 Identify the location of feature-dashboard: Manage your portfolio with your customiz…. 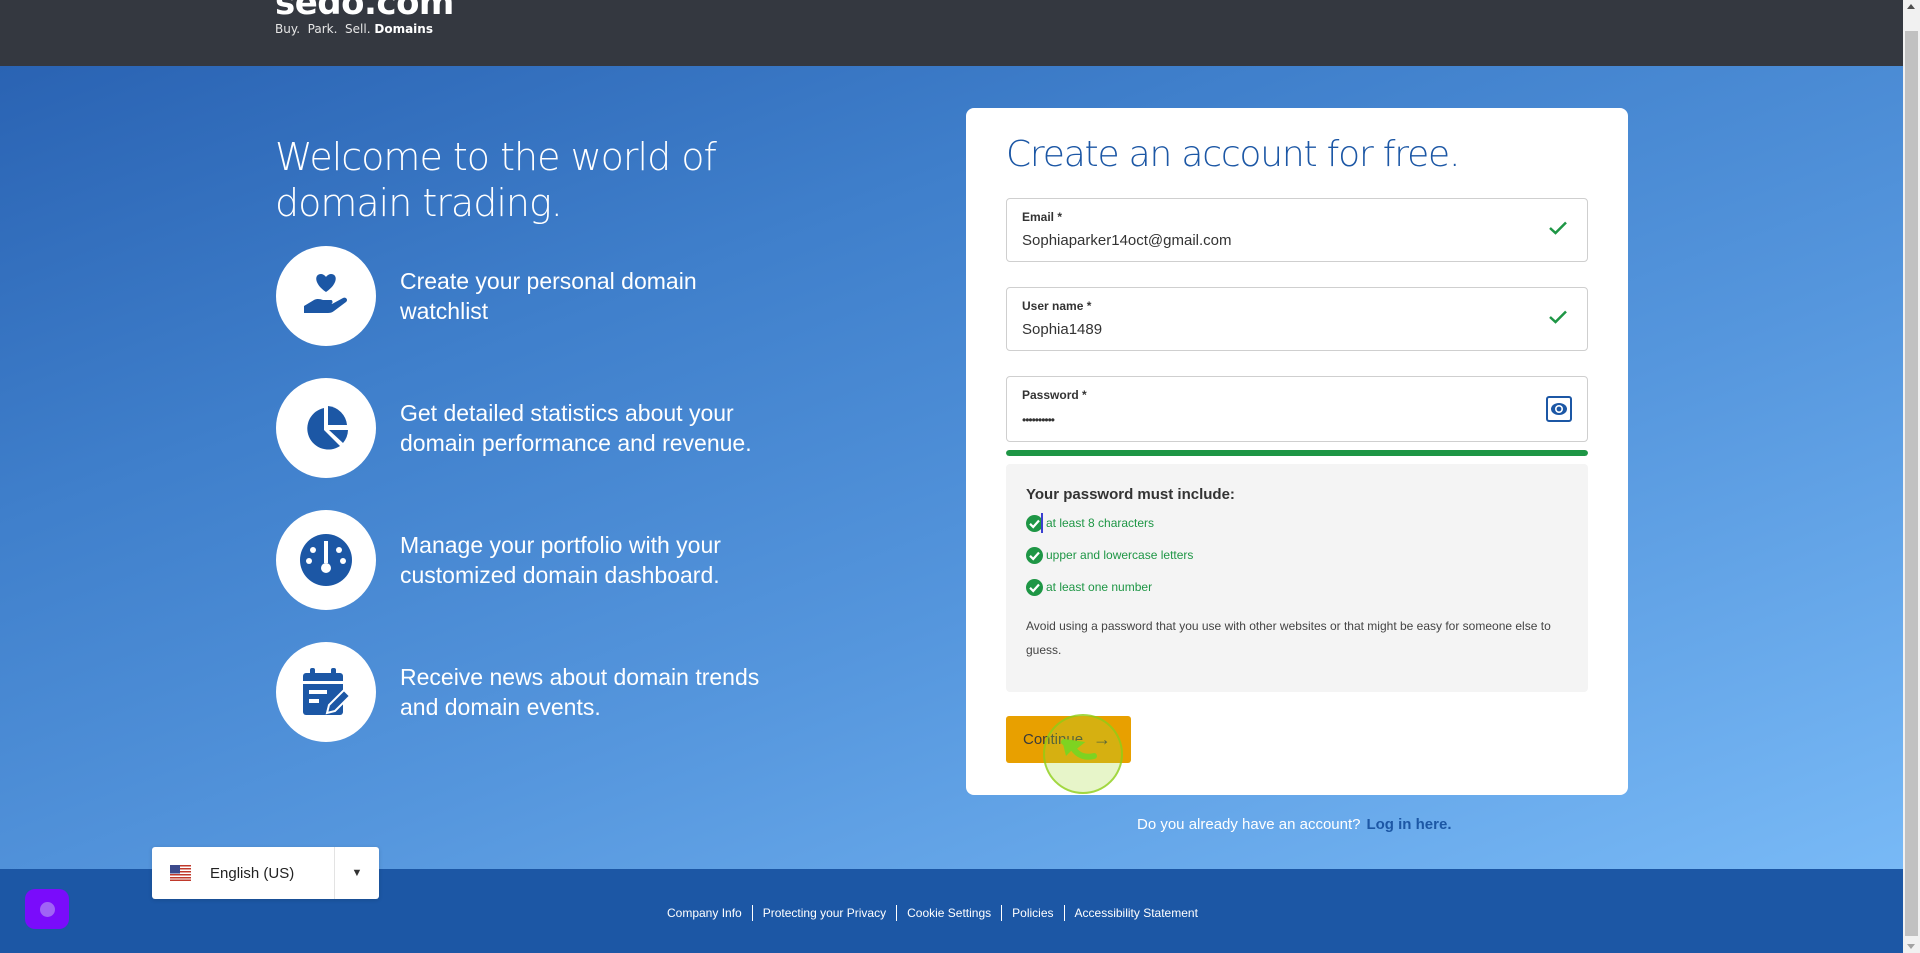
(576, 560).